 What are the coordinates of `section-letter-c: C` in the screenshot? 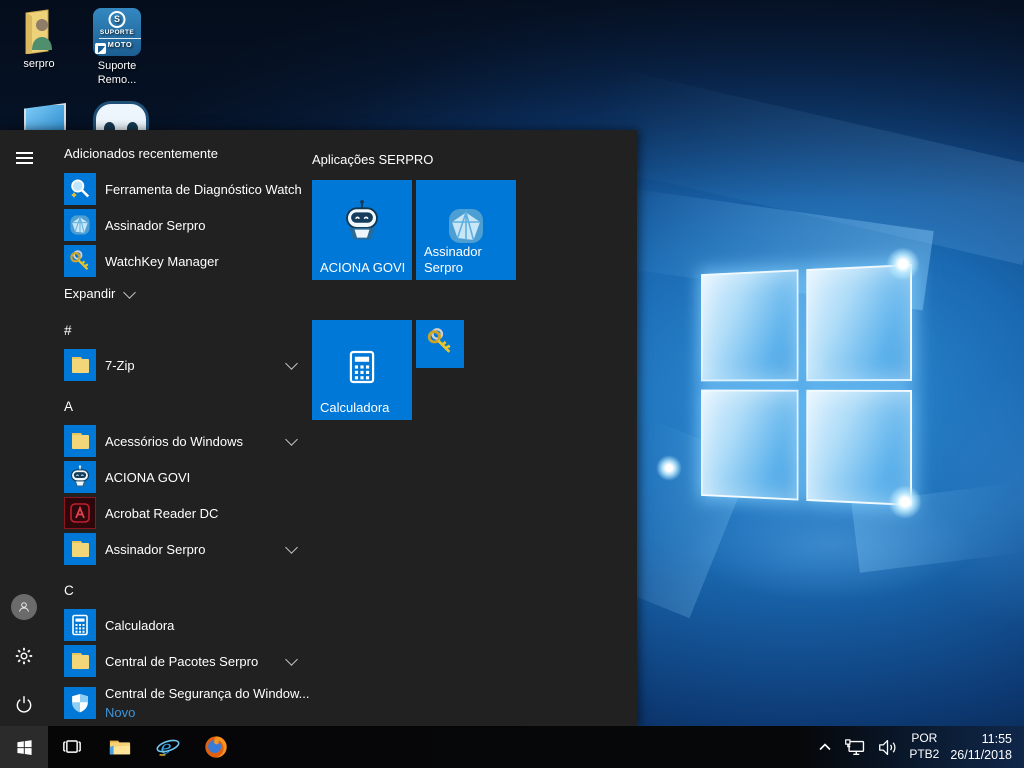 It's located at (183, 591).